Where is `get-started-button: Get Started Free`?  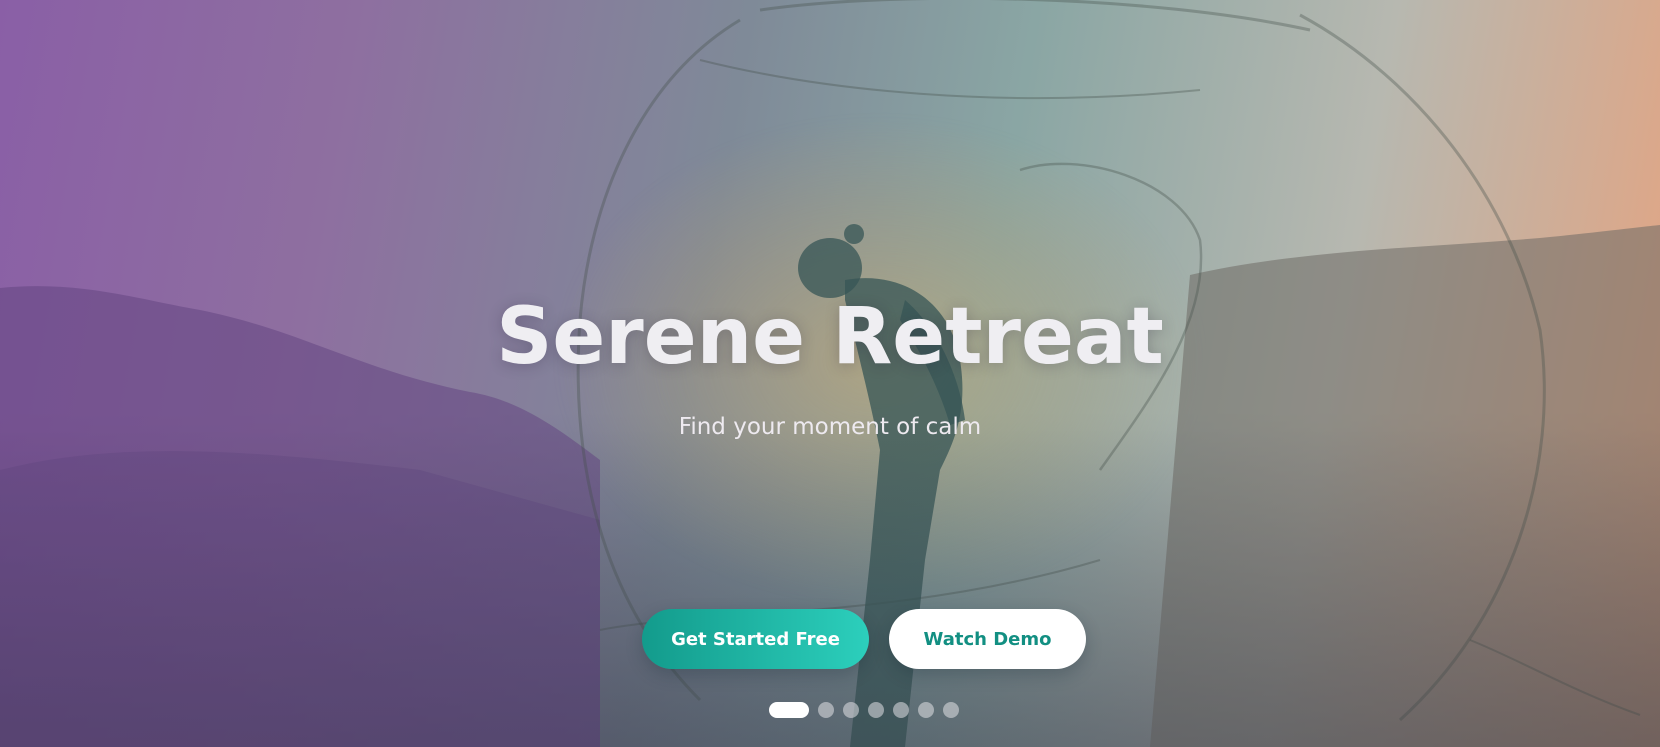 get-started-button: Get Started Free is located at coordinates (755, 639).